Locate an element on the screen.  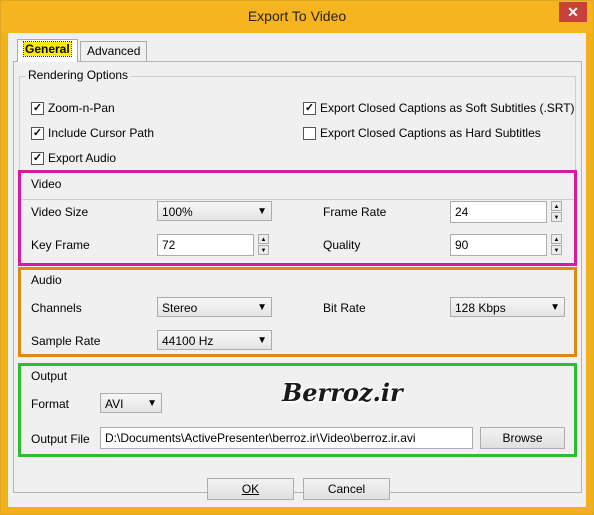
format-value: AVI is located at coordinates (114, 404).